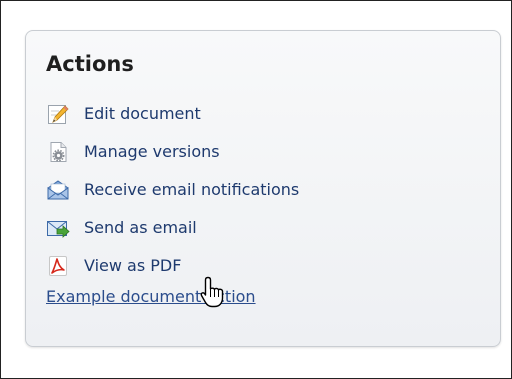  I want to click on action-label: View as PDF, so click(133, 265).